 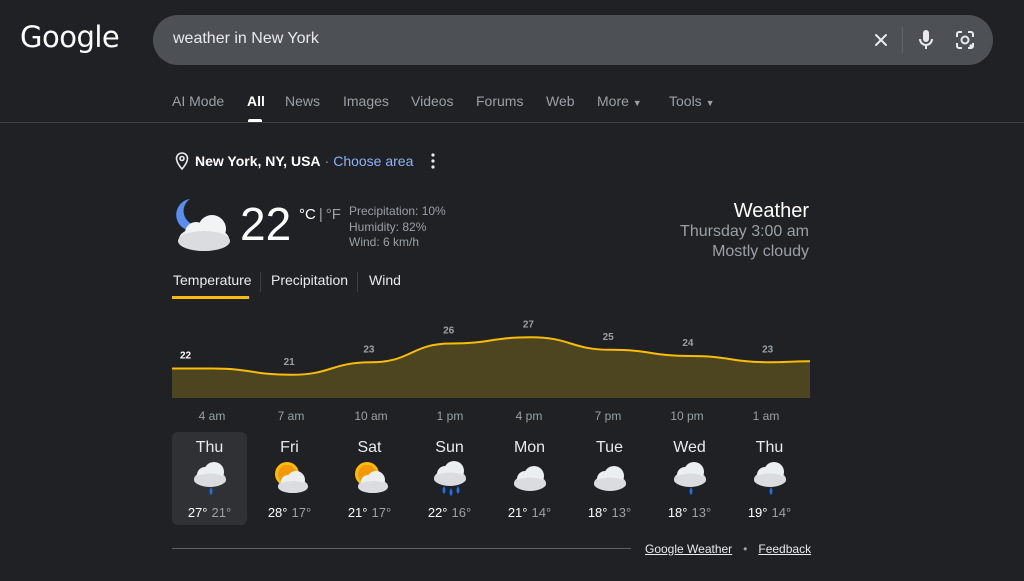 I want to click on chart-tab-indicator, so click(x=210, y=297).